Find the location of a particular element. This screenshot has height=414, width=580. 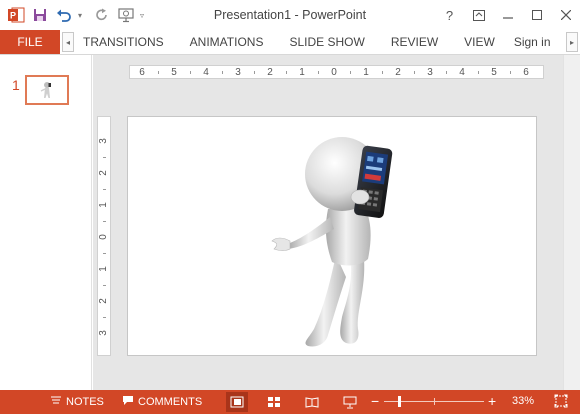

title-bar: P ▾ ▿ Presentation1 - PowerPoint ? is located at coordinates (290, 15).